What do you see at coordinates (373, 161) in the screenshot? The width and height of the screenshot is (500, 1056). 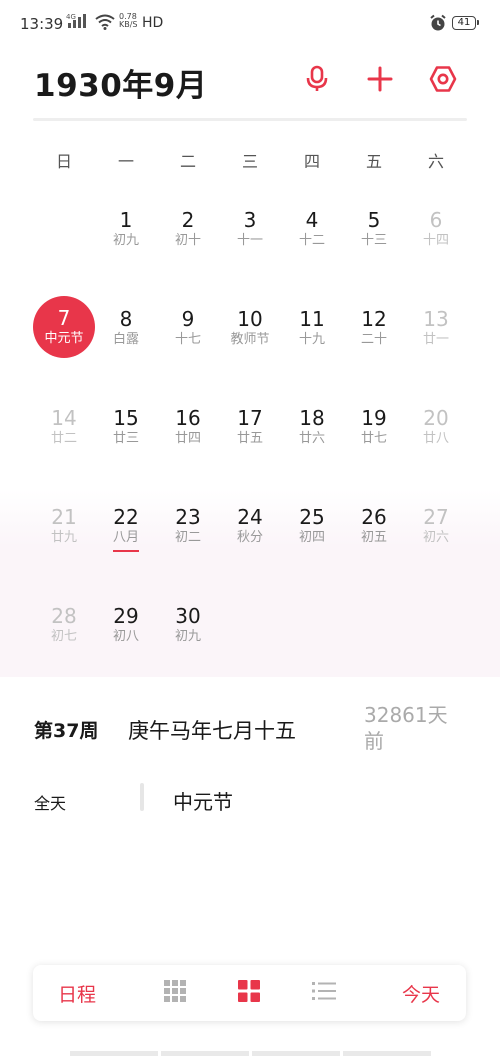 I see `weekday-fri: 五` at bounding box center [373, 161].